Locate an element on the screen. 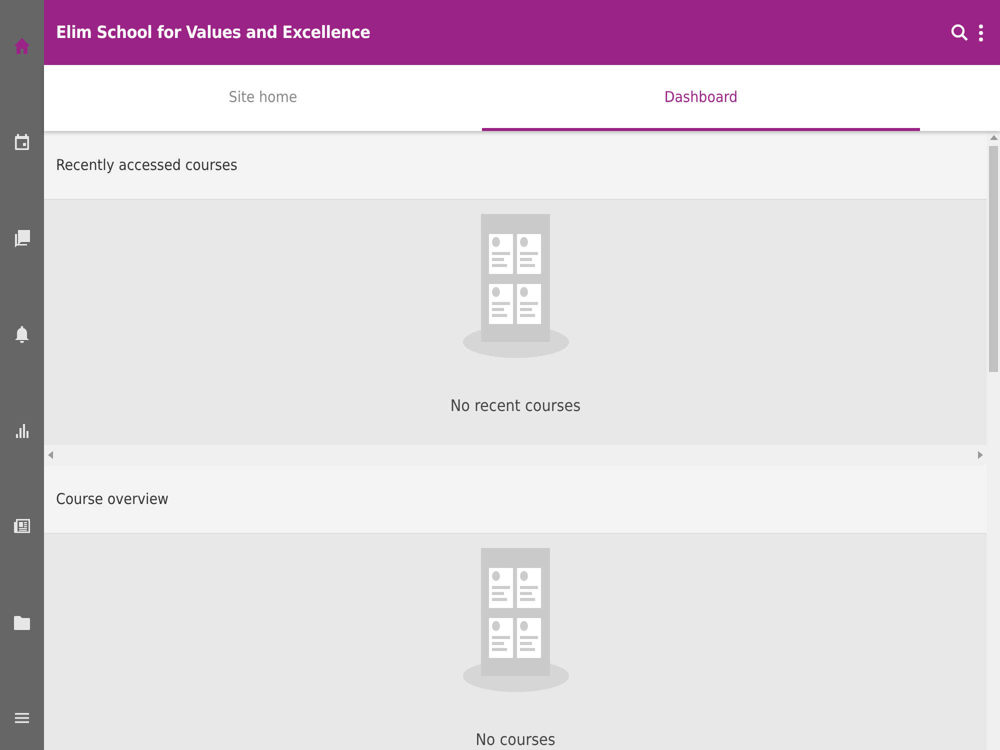 The image size is (1000, 750). scrollbar-thumb is located at coordinates (993, 259).